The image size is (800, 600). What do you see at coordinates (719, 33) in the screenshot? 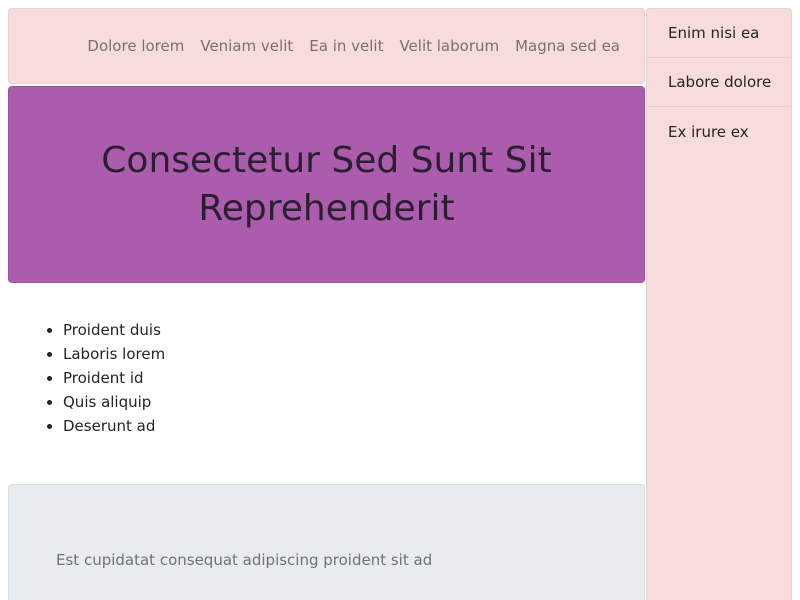
I see `sidebar-item-enim-nisi-ea: Enim nisi ea` at bounding box center [719, 33].